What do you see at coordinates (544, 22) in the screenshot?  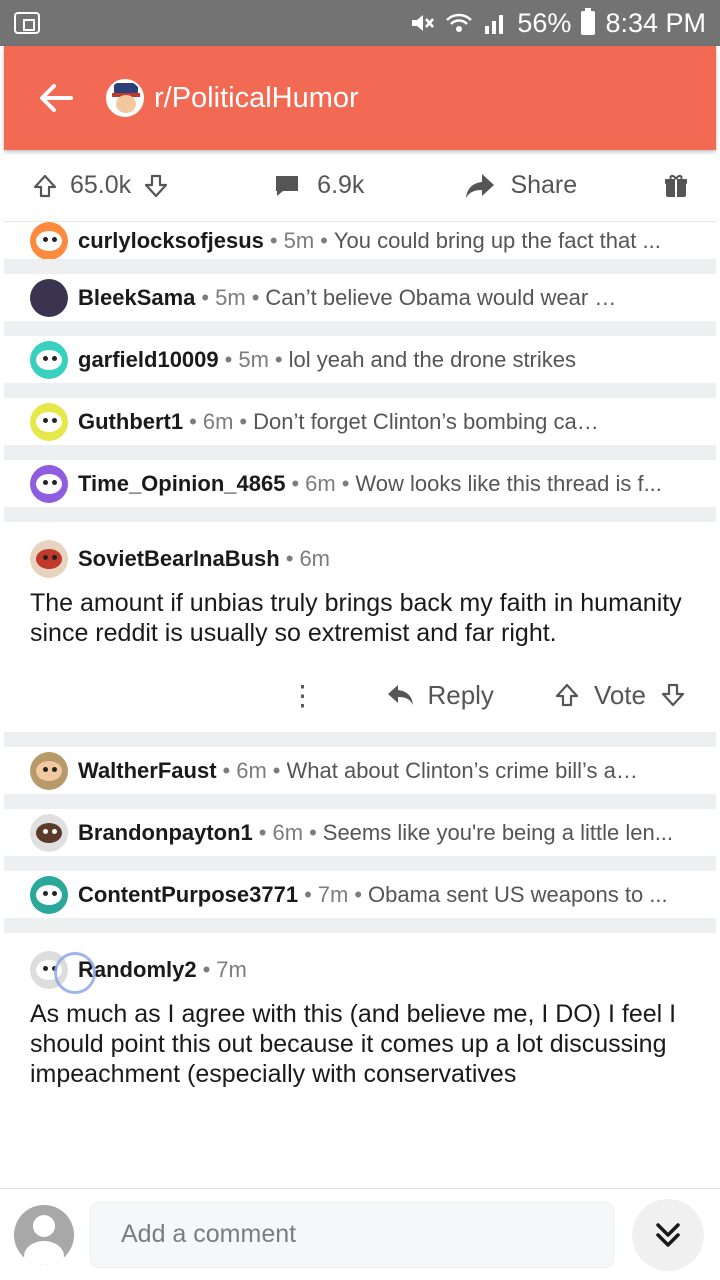 I see `battery-percent: 56%` at bounding box center [544, 22].